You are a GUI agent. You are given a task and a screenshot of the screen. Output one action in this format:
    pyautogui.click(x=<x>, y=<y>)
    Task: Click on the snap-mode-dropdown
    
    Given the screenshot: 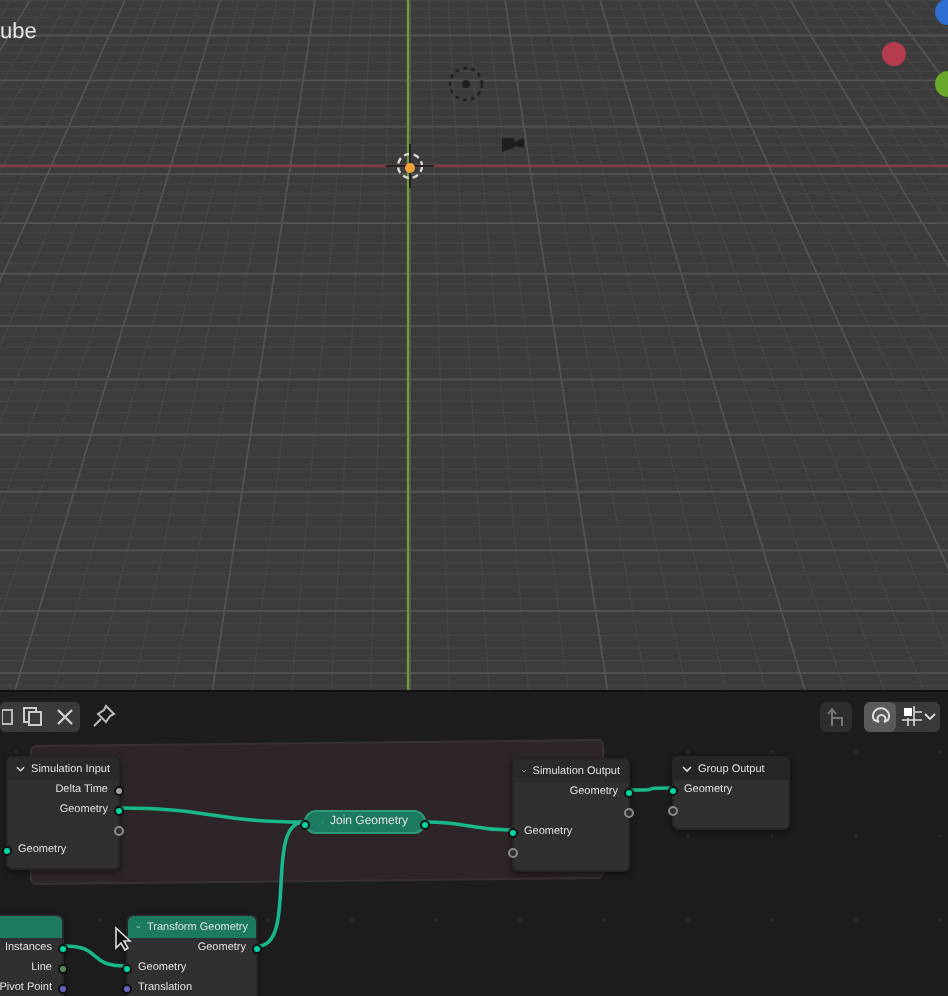 What is the action you would take?
    pyautogui.click(x=918, y=716)
    